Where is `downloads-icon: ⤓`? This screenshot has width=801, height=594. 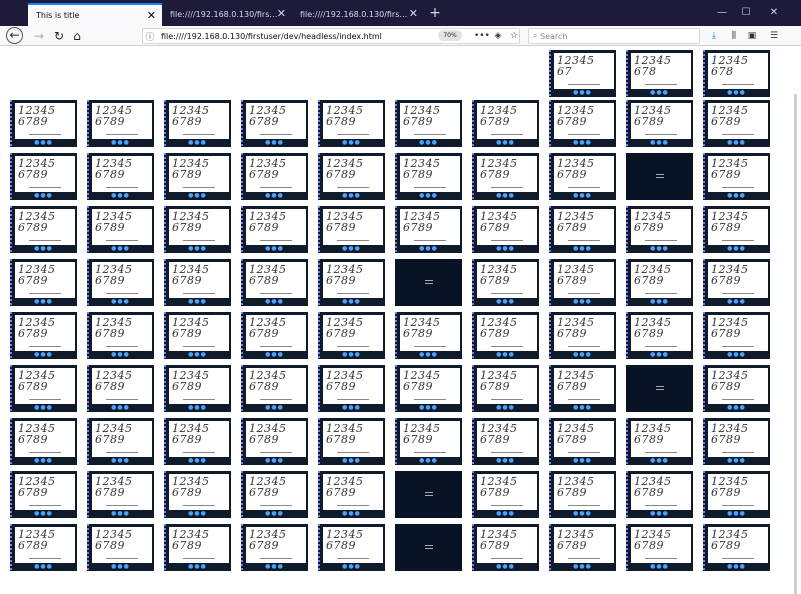
downloads-icon: ⤓ is located at coordinates (714, 36).